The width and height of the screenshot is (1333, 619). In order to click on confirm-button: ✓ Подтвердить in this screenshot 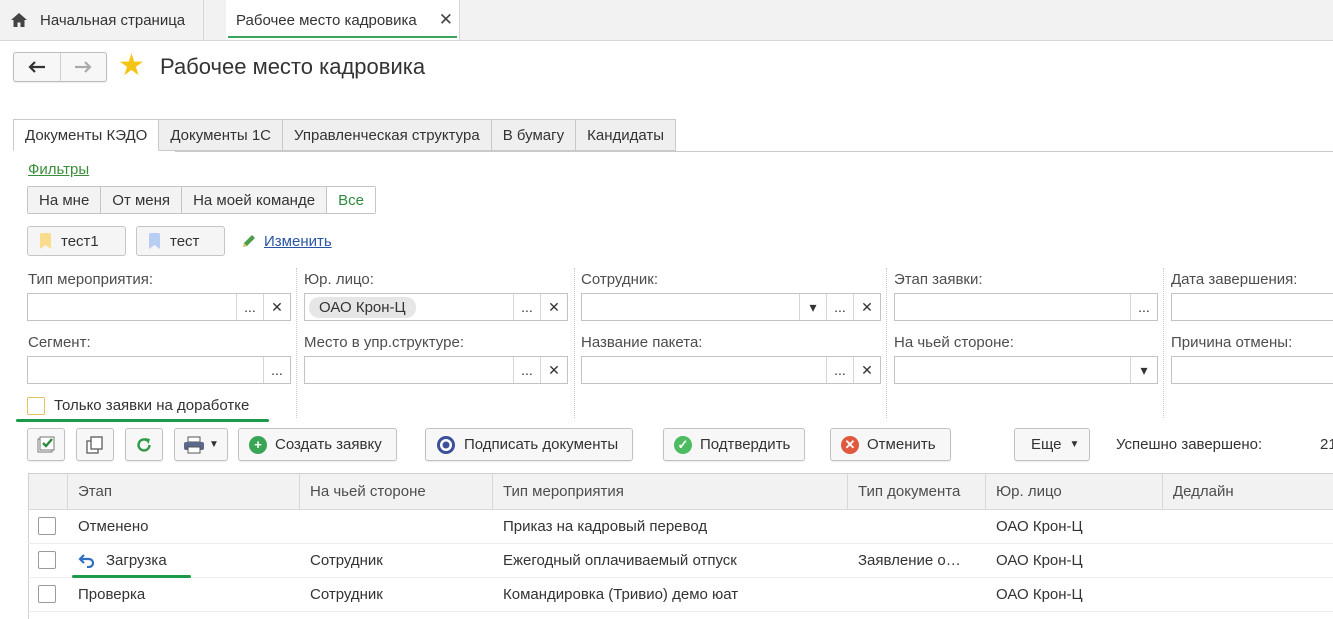, I will do `click(734, 444)`.